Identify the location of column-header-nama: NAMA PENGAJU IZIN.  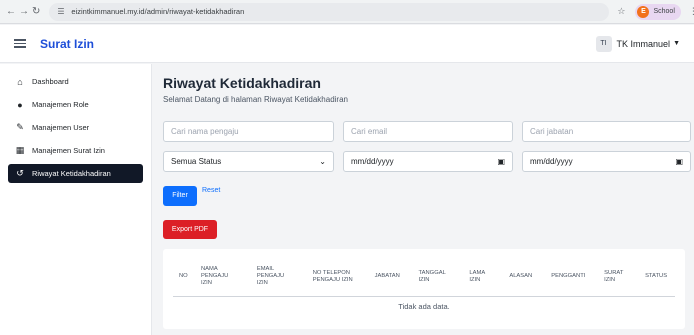
(229, 276).